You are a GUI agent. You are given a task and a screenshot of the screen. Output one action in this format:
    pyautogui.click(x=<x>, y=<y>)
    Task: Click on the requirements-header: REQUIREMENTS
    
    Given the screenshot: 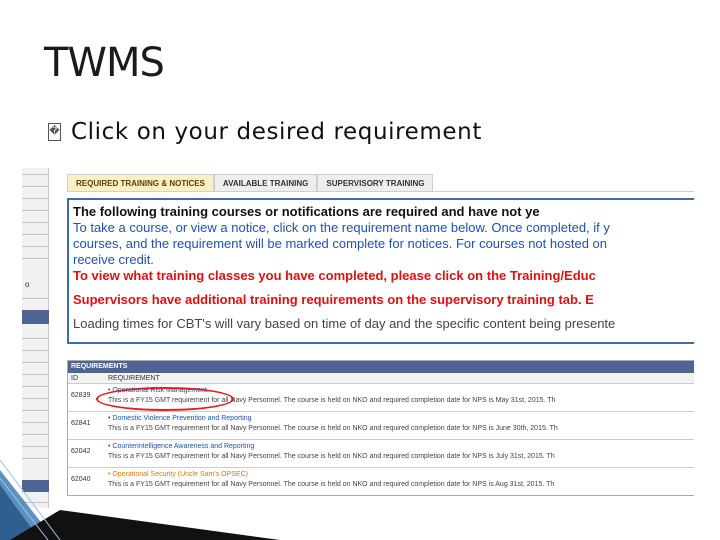 What is the action you would take?
    pyautogui.click(x=381, y=367)
    